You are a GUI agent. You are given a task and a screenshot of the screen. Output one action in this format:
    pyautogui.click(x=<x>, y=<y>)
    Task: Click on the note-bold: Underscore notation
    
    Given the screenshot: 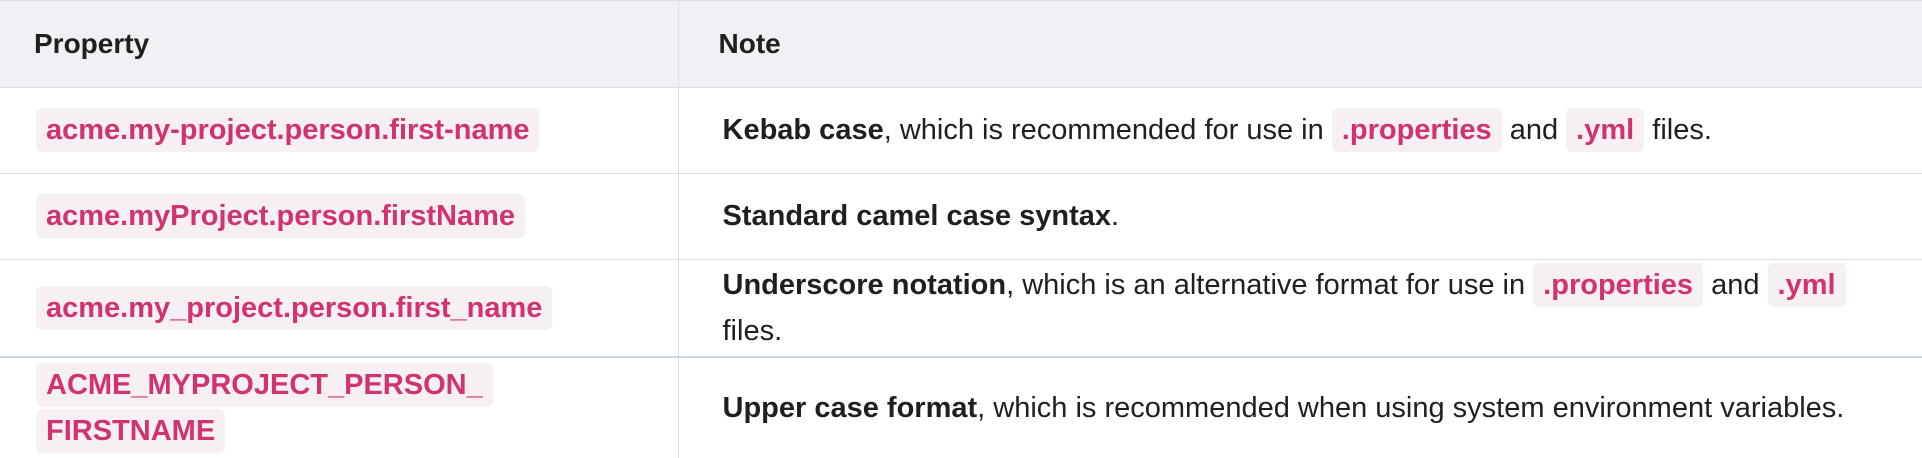 What is the action you would take?
    pyautogui.click(x=864, y=284)
    